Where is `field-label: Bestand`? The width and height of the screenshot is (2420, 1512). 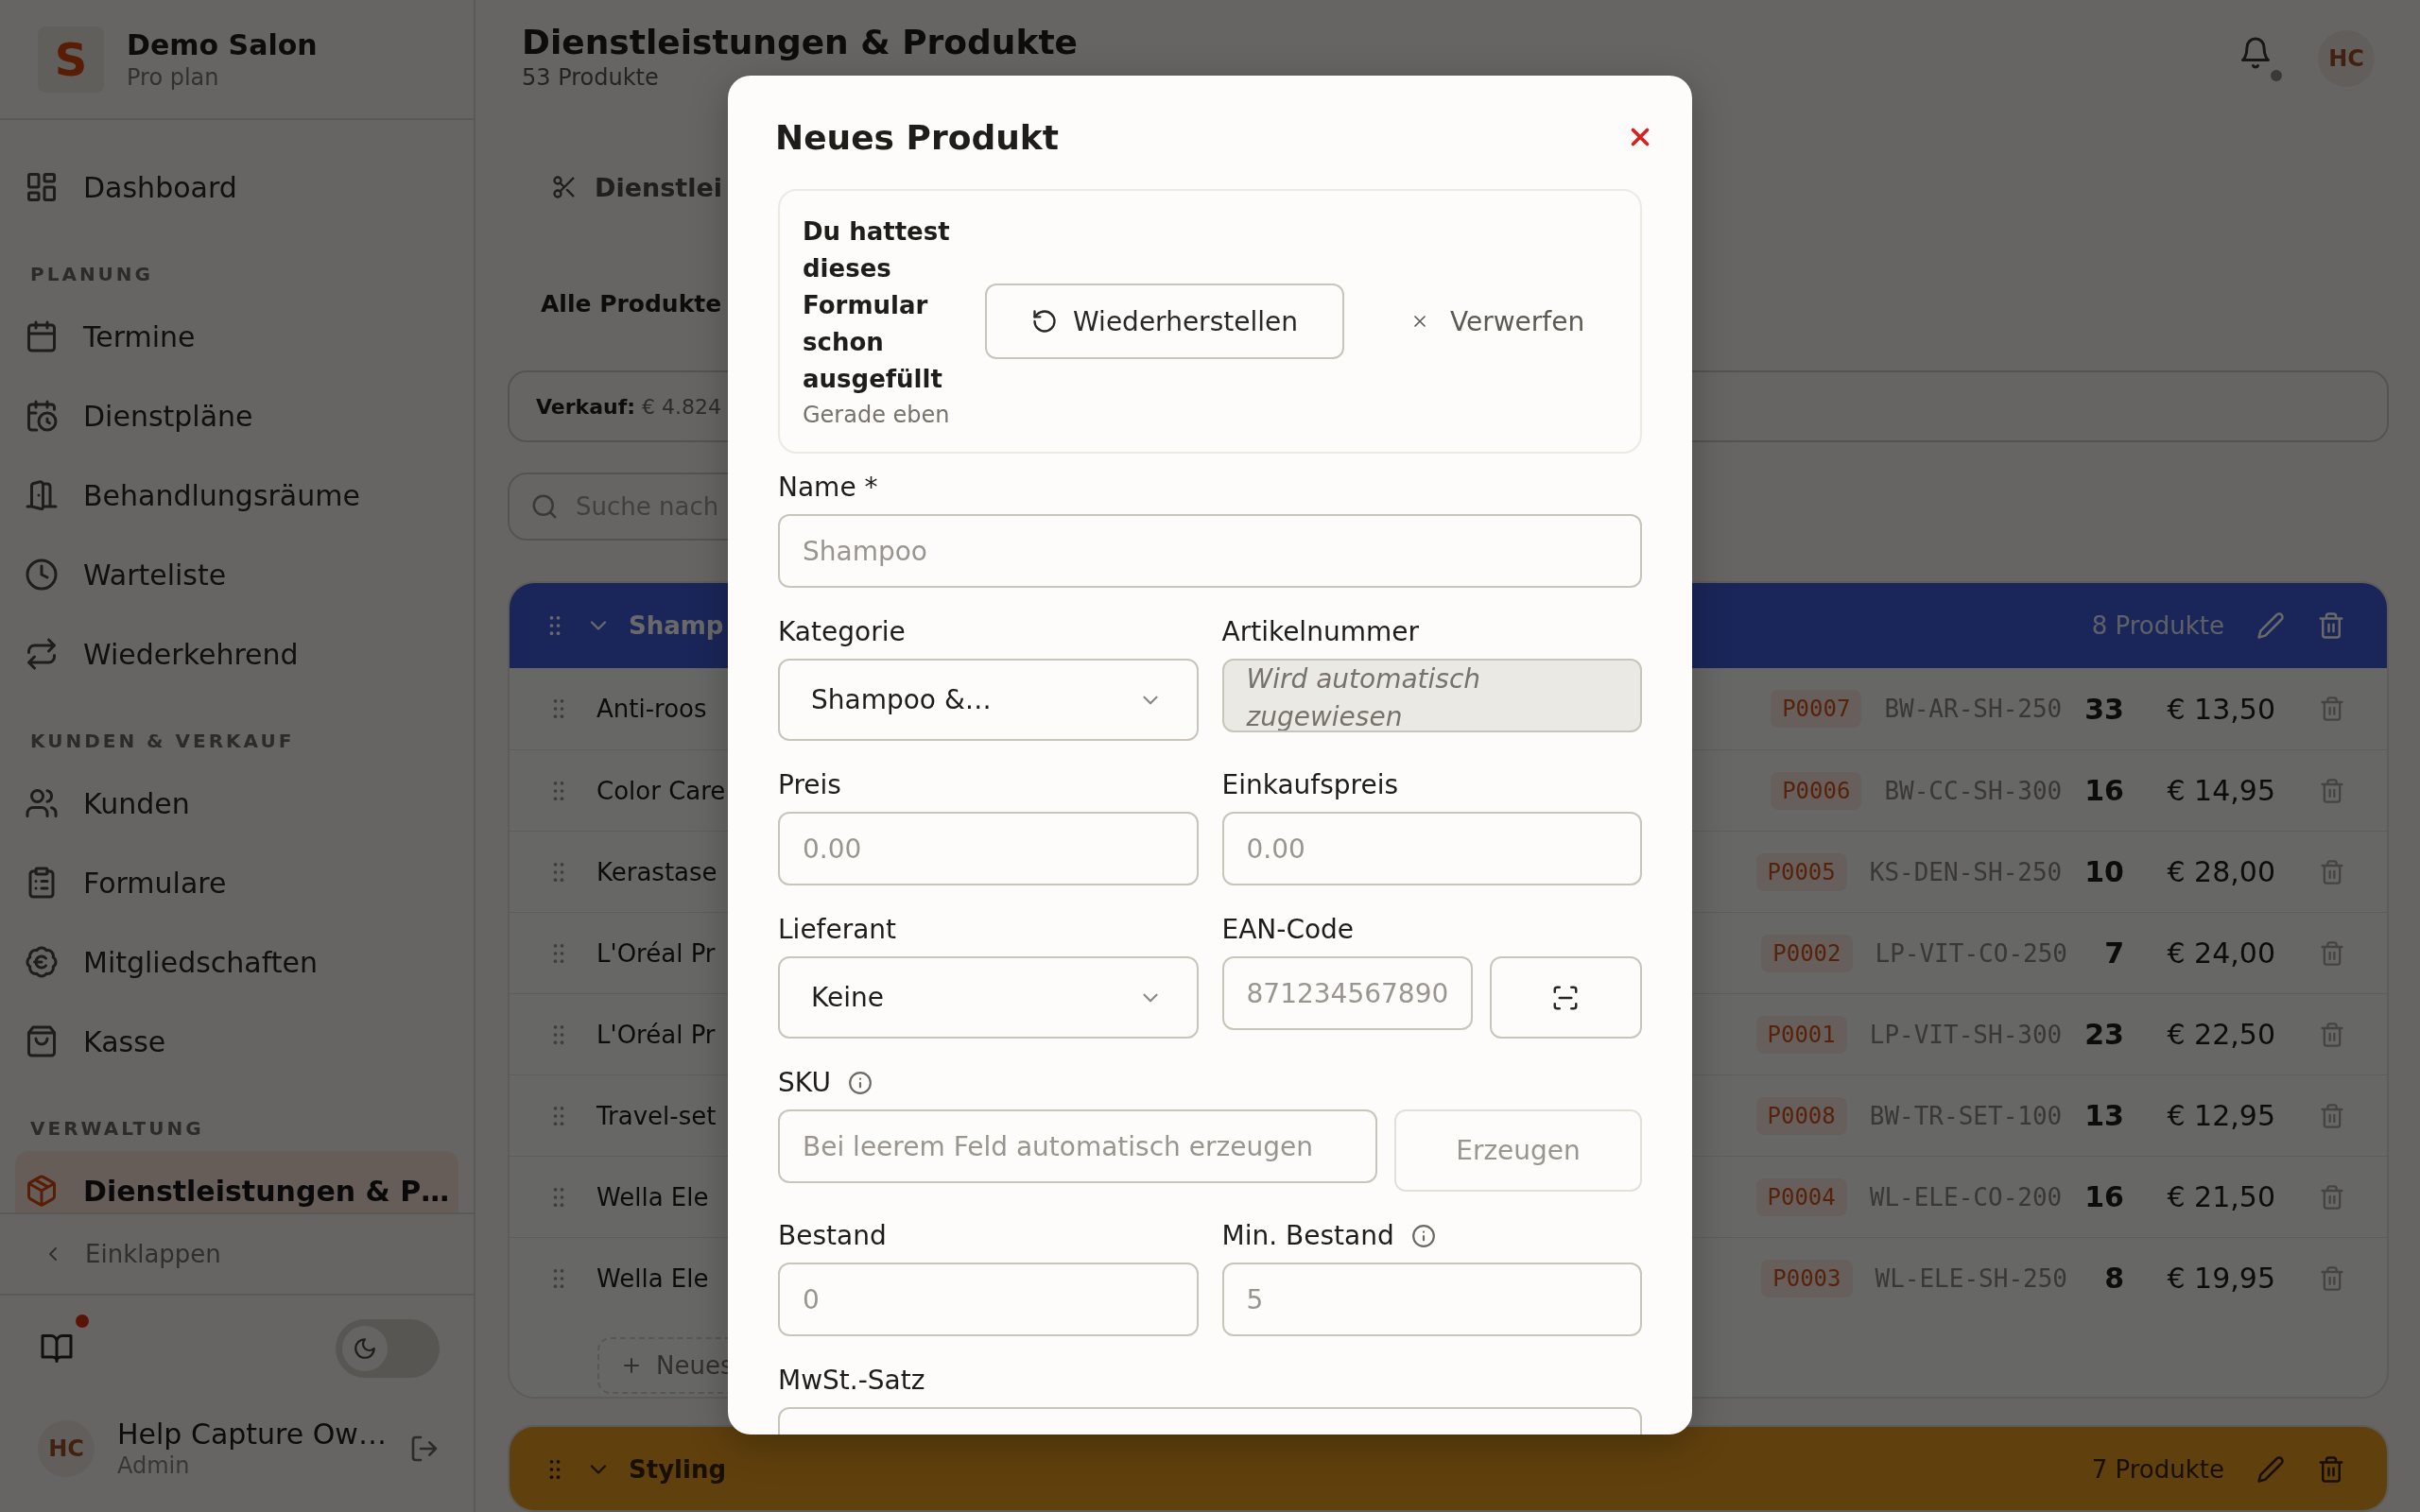 field-label: Bestand is located at coordinates (832, 1236).